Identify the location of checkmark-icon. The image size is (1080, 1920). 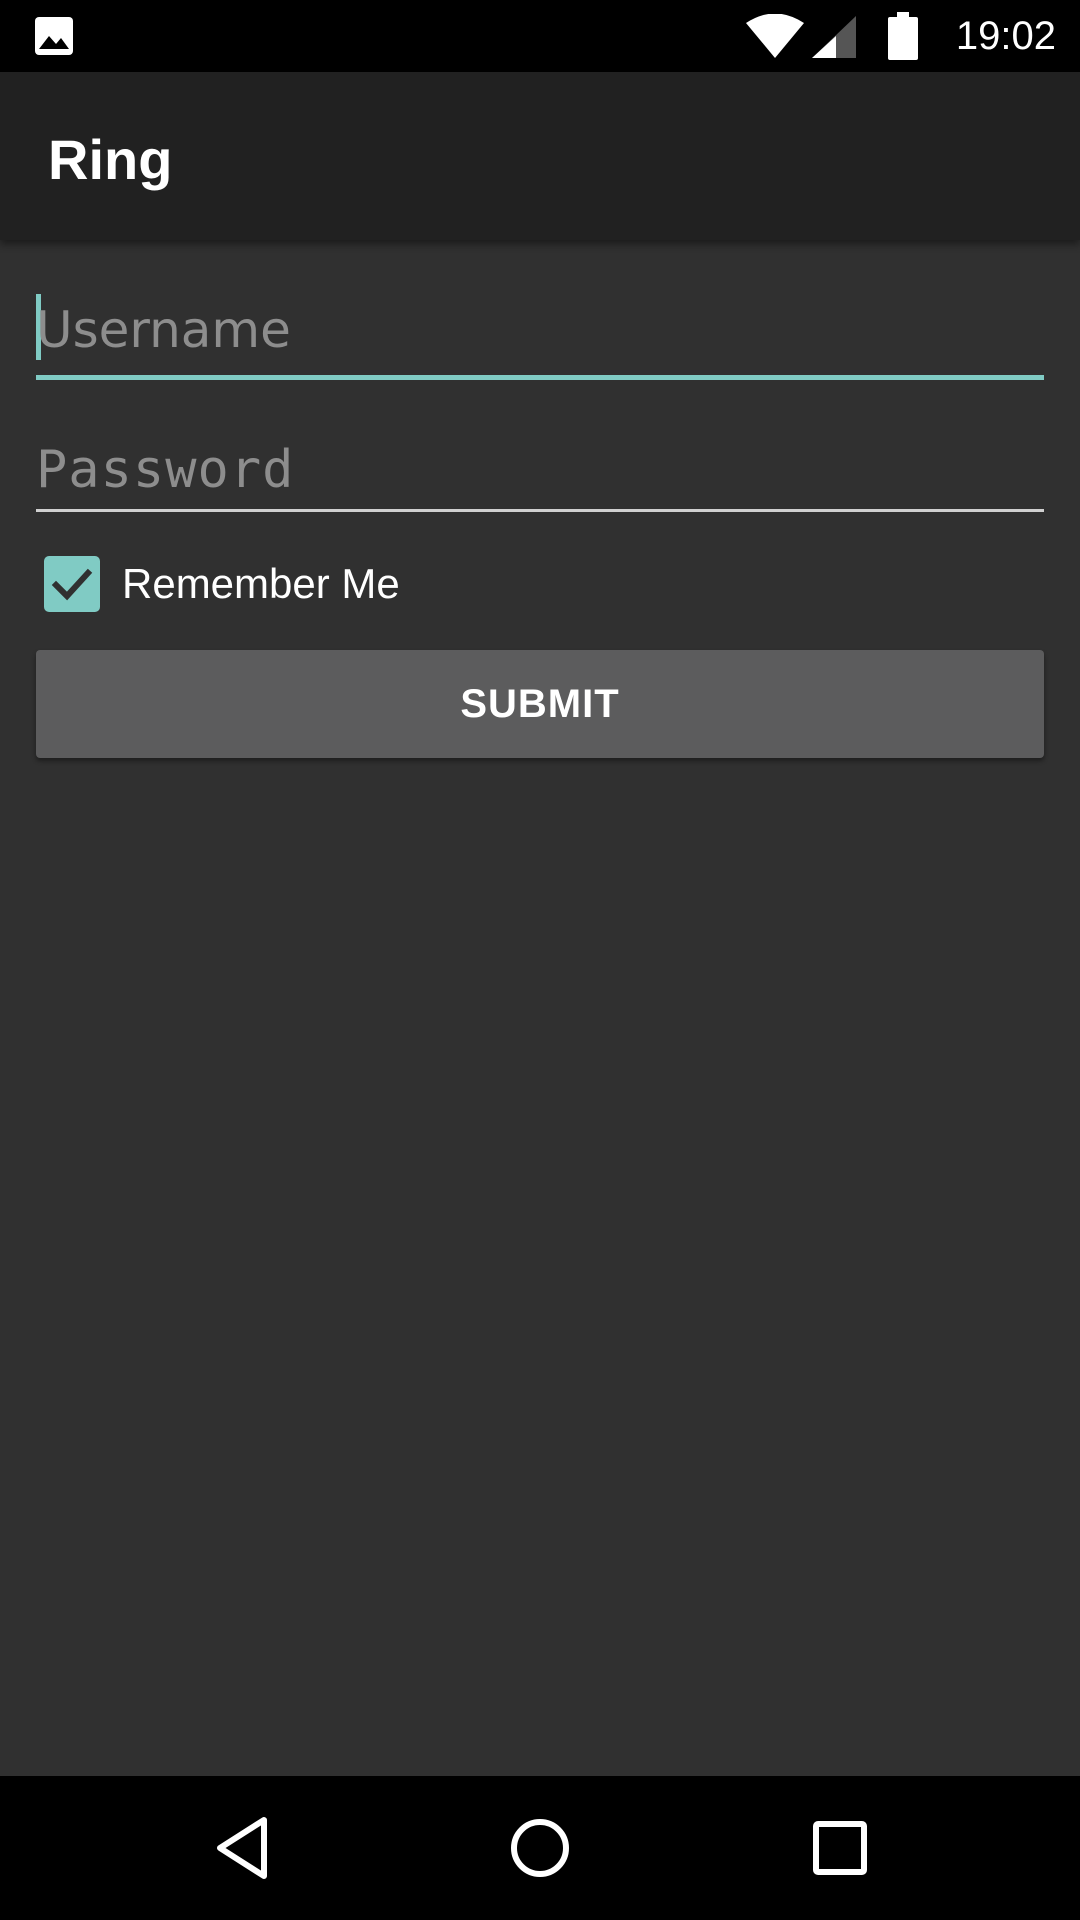
(72, 584).